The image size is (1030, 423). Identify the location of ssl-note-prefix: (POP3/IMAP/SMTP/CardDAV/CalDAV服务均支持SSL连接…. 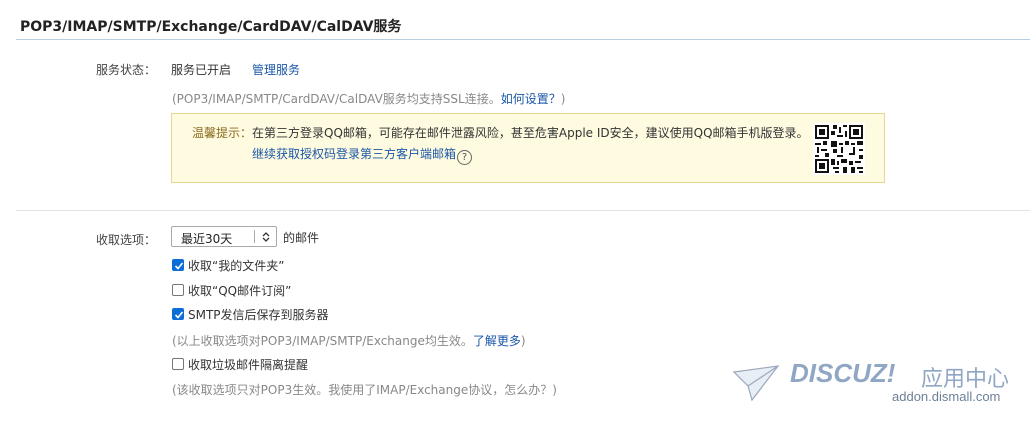
(336, 99).